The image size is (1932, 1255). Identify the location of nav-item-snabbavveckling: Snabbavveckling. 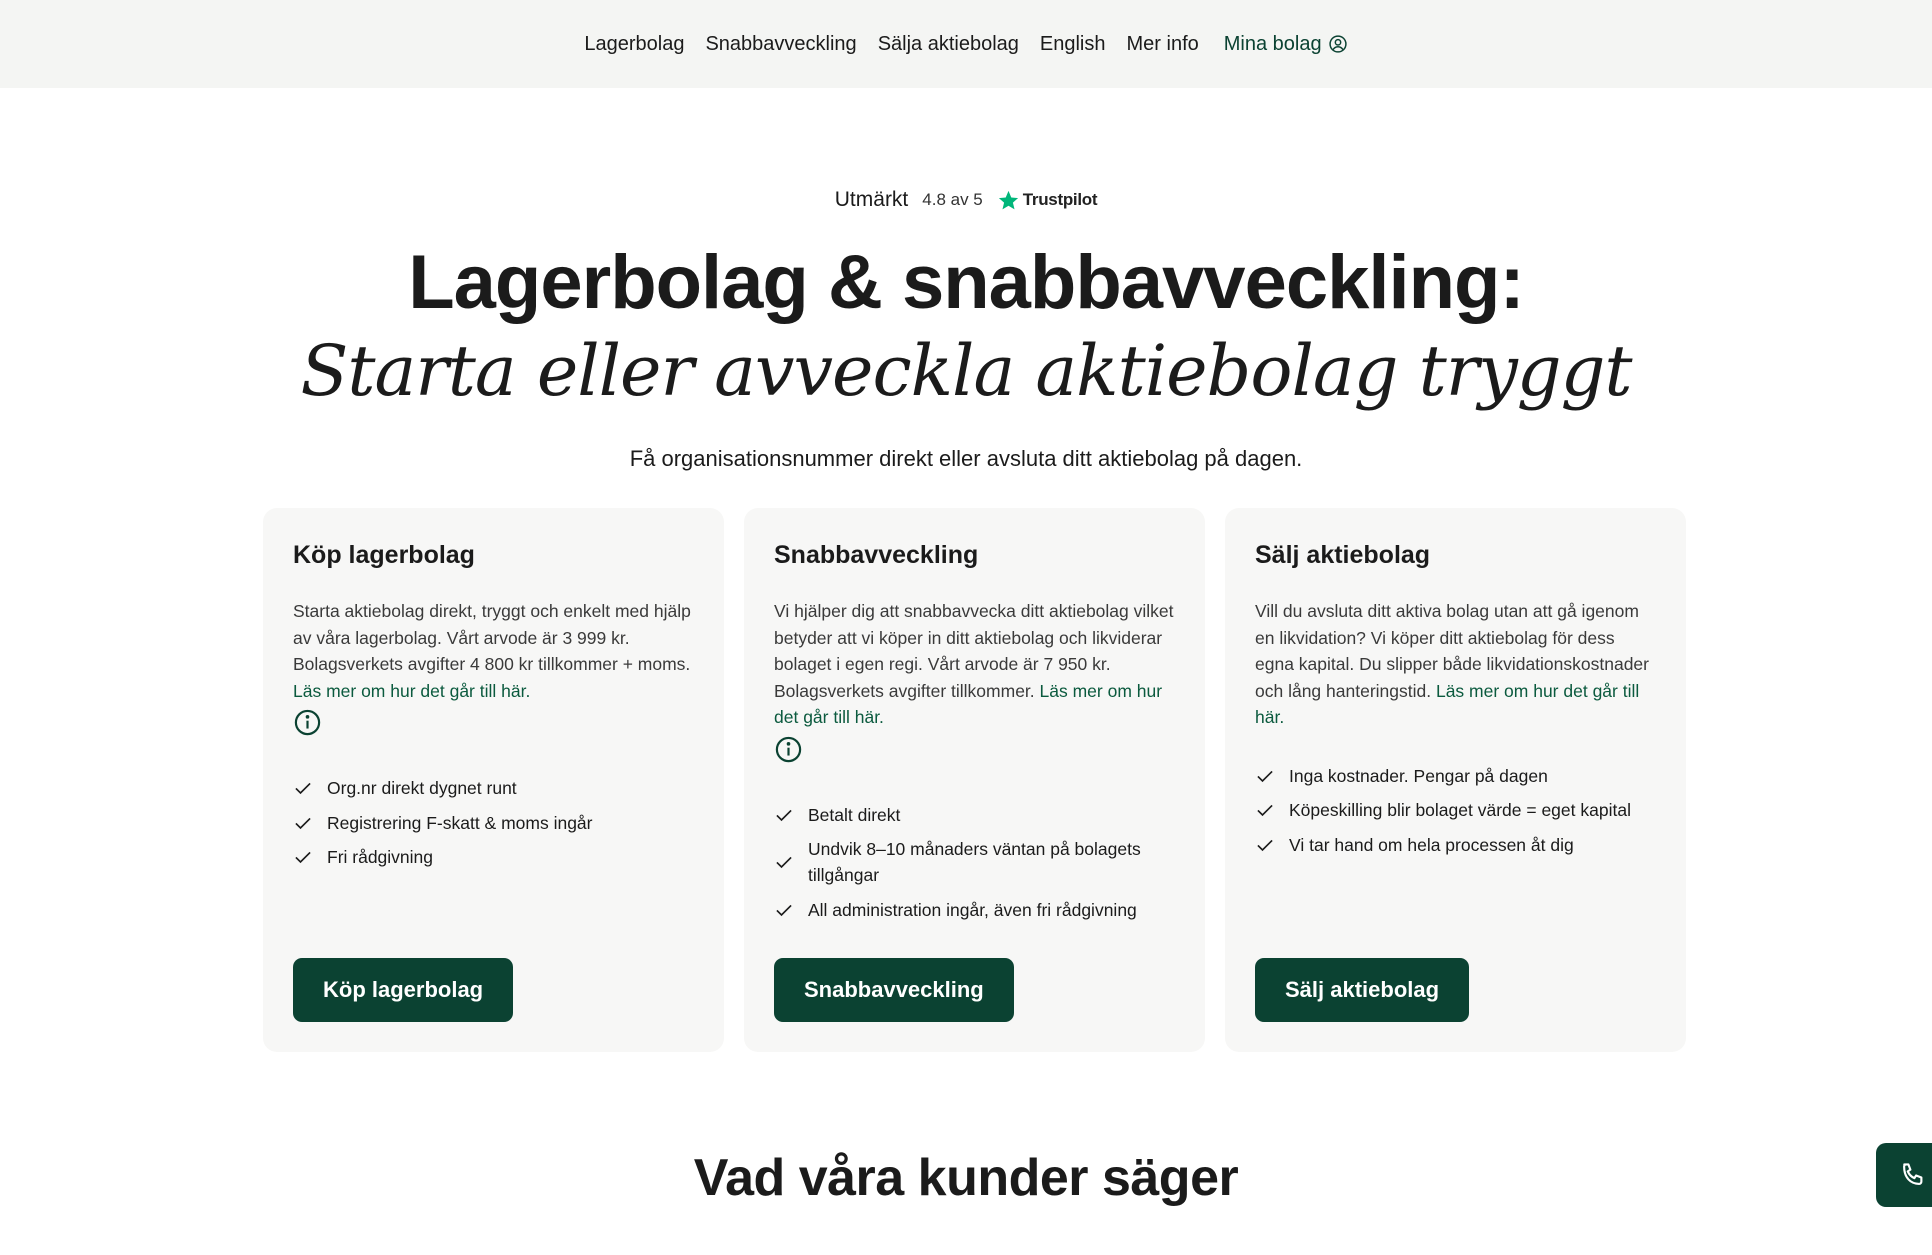
(780, 44).